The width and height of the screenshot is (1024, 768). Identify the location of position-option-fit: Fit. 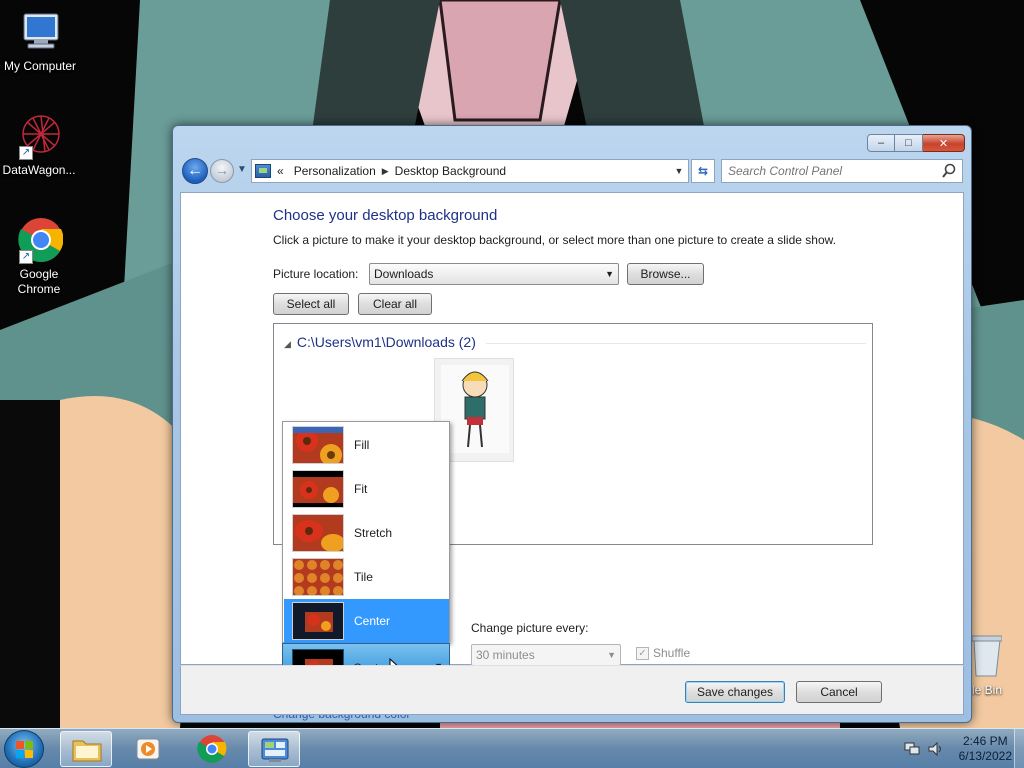
(366, 489).